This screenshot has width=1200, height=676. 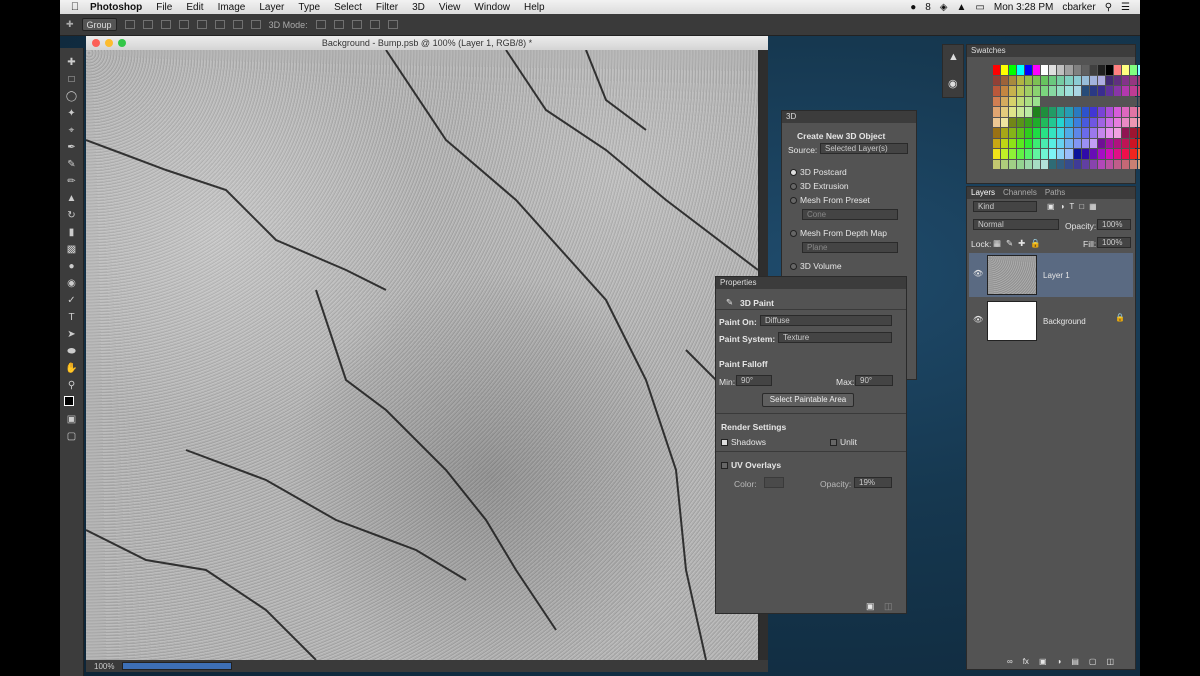 I want to click on shape-filter-icon: □, so click(x=1081, y=206).